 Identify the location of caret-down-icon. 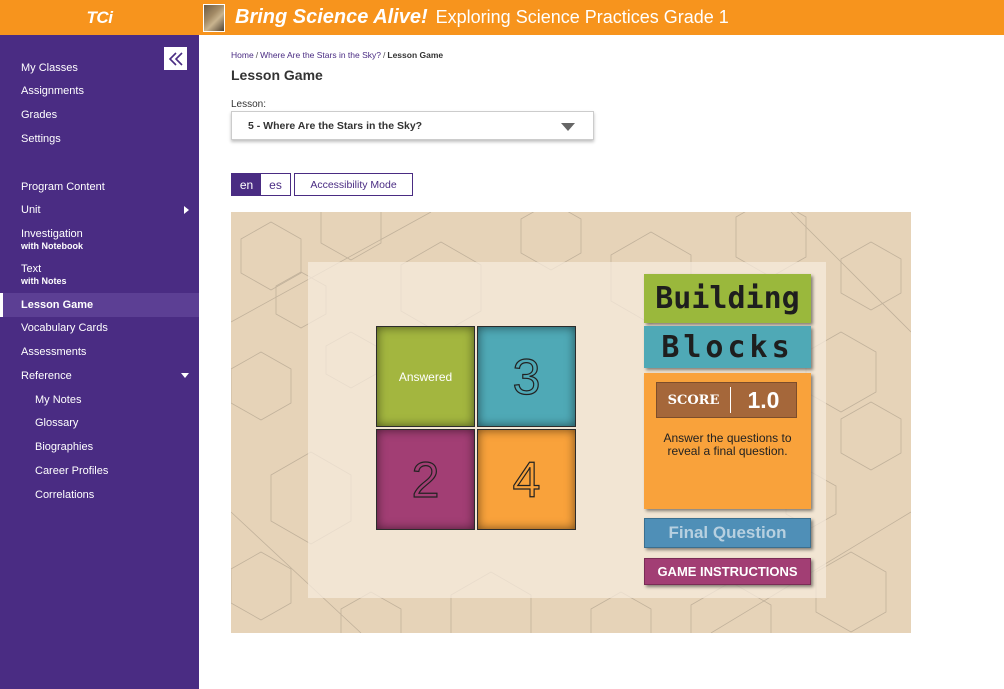
(185, 375).